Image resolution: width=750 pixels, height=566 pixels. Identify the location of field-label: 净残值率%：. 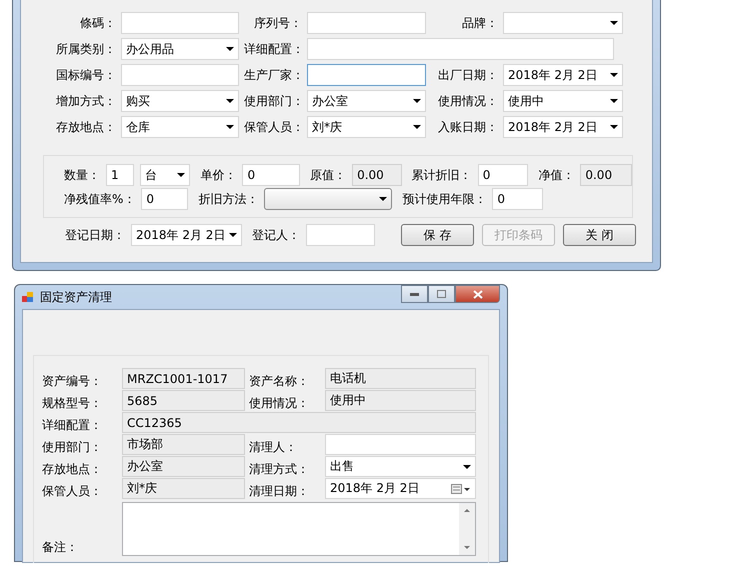
(100, 199).